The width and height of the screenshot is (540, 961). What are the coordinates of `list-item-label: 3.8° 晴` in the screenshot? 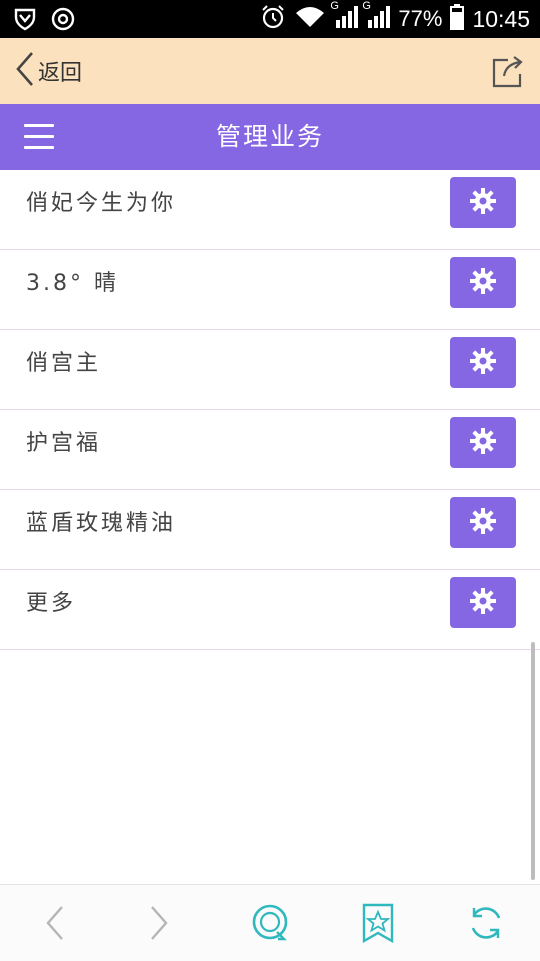 It's located at (72, 283).